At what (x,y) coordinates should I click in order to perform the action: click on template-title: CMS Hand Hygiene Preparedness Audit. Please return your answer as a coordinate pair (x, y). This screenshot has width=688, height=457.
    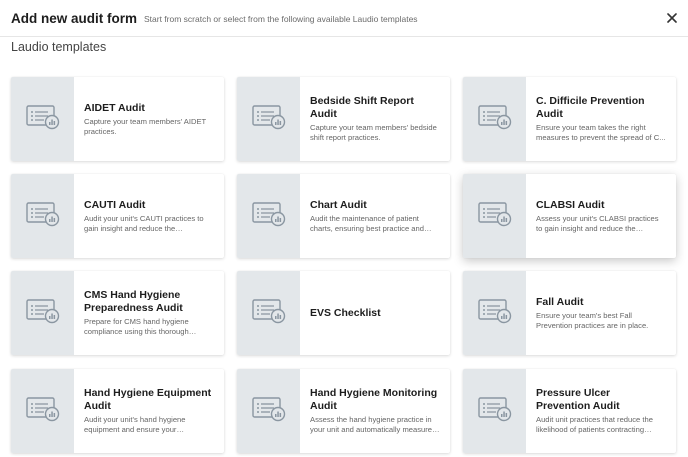
    Looking at the image, I should click on (133, 301).